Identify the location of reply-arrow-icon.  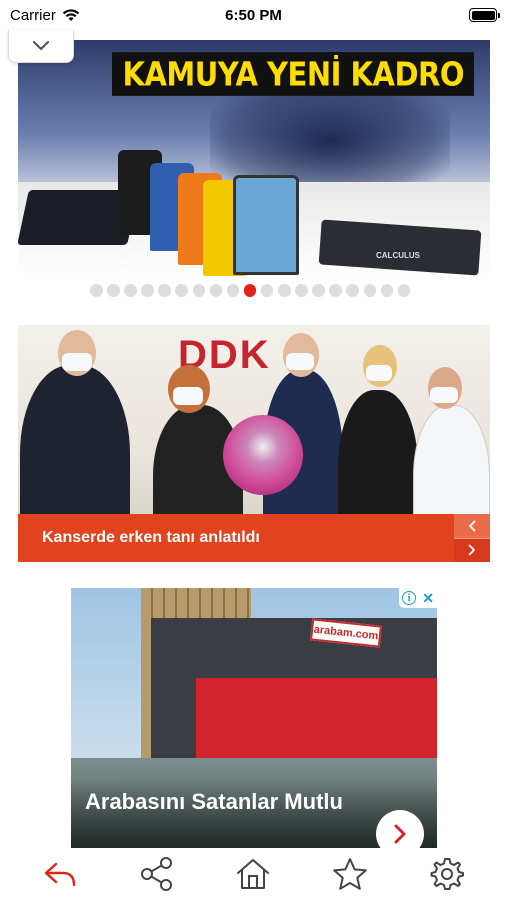
(60, 874).